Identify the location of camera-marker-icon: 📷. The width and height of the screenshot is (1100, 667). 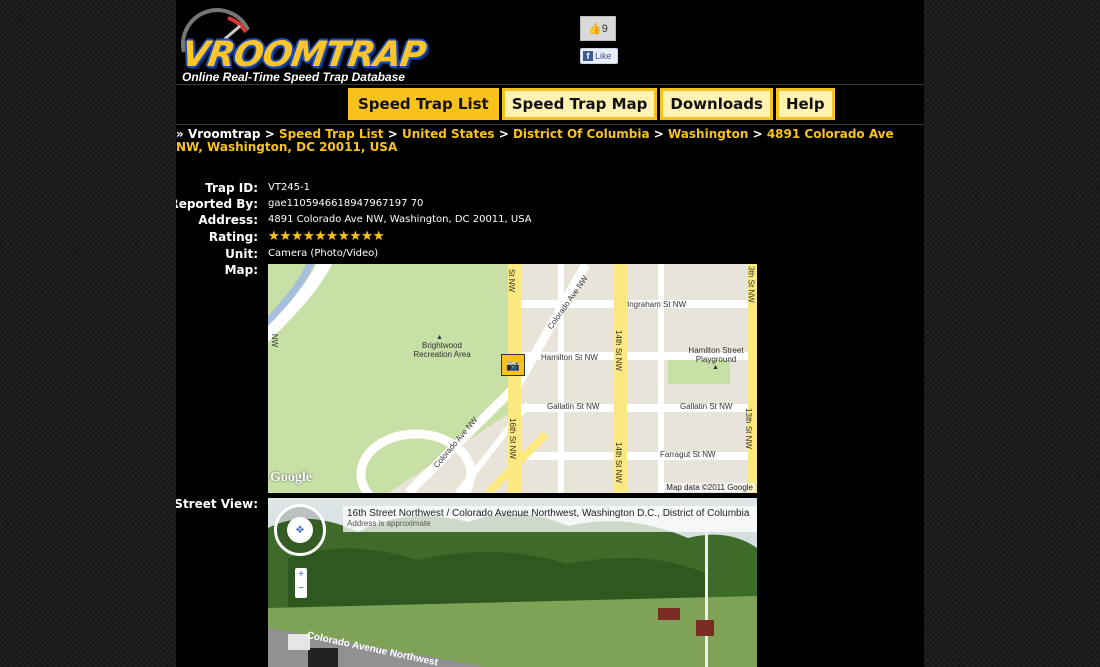
(513, 365).